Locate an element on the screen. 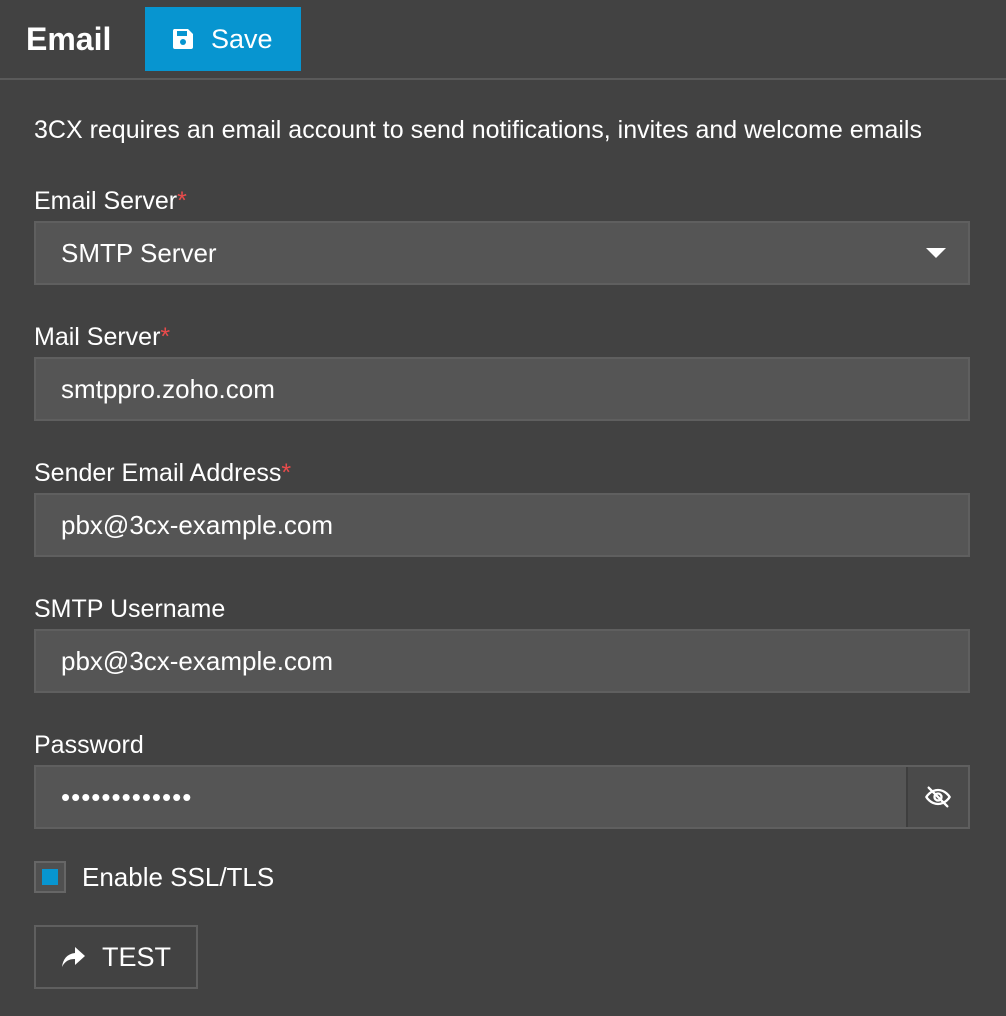  password-field is located at coordinates (502, 797).